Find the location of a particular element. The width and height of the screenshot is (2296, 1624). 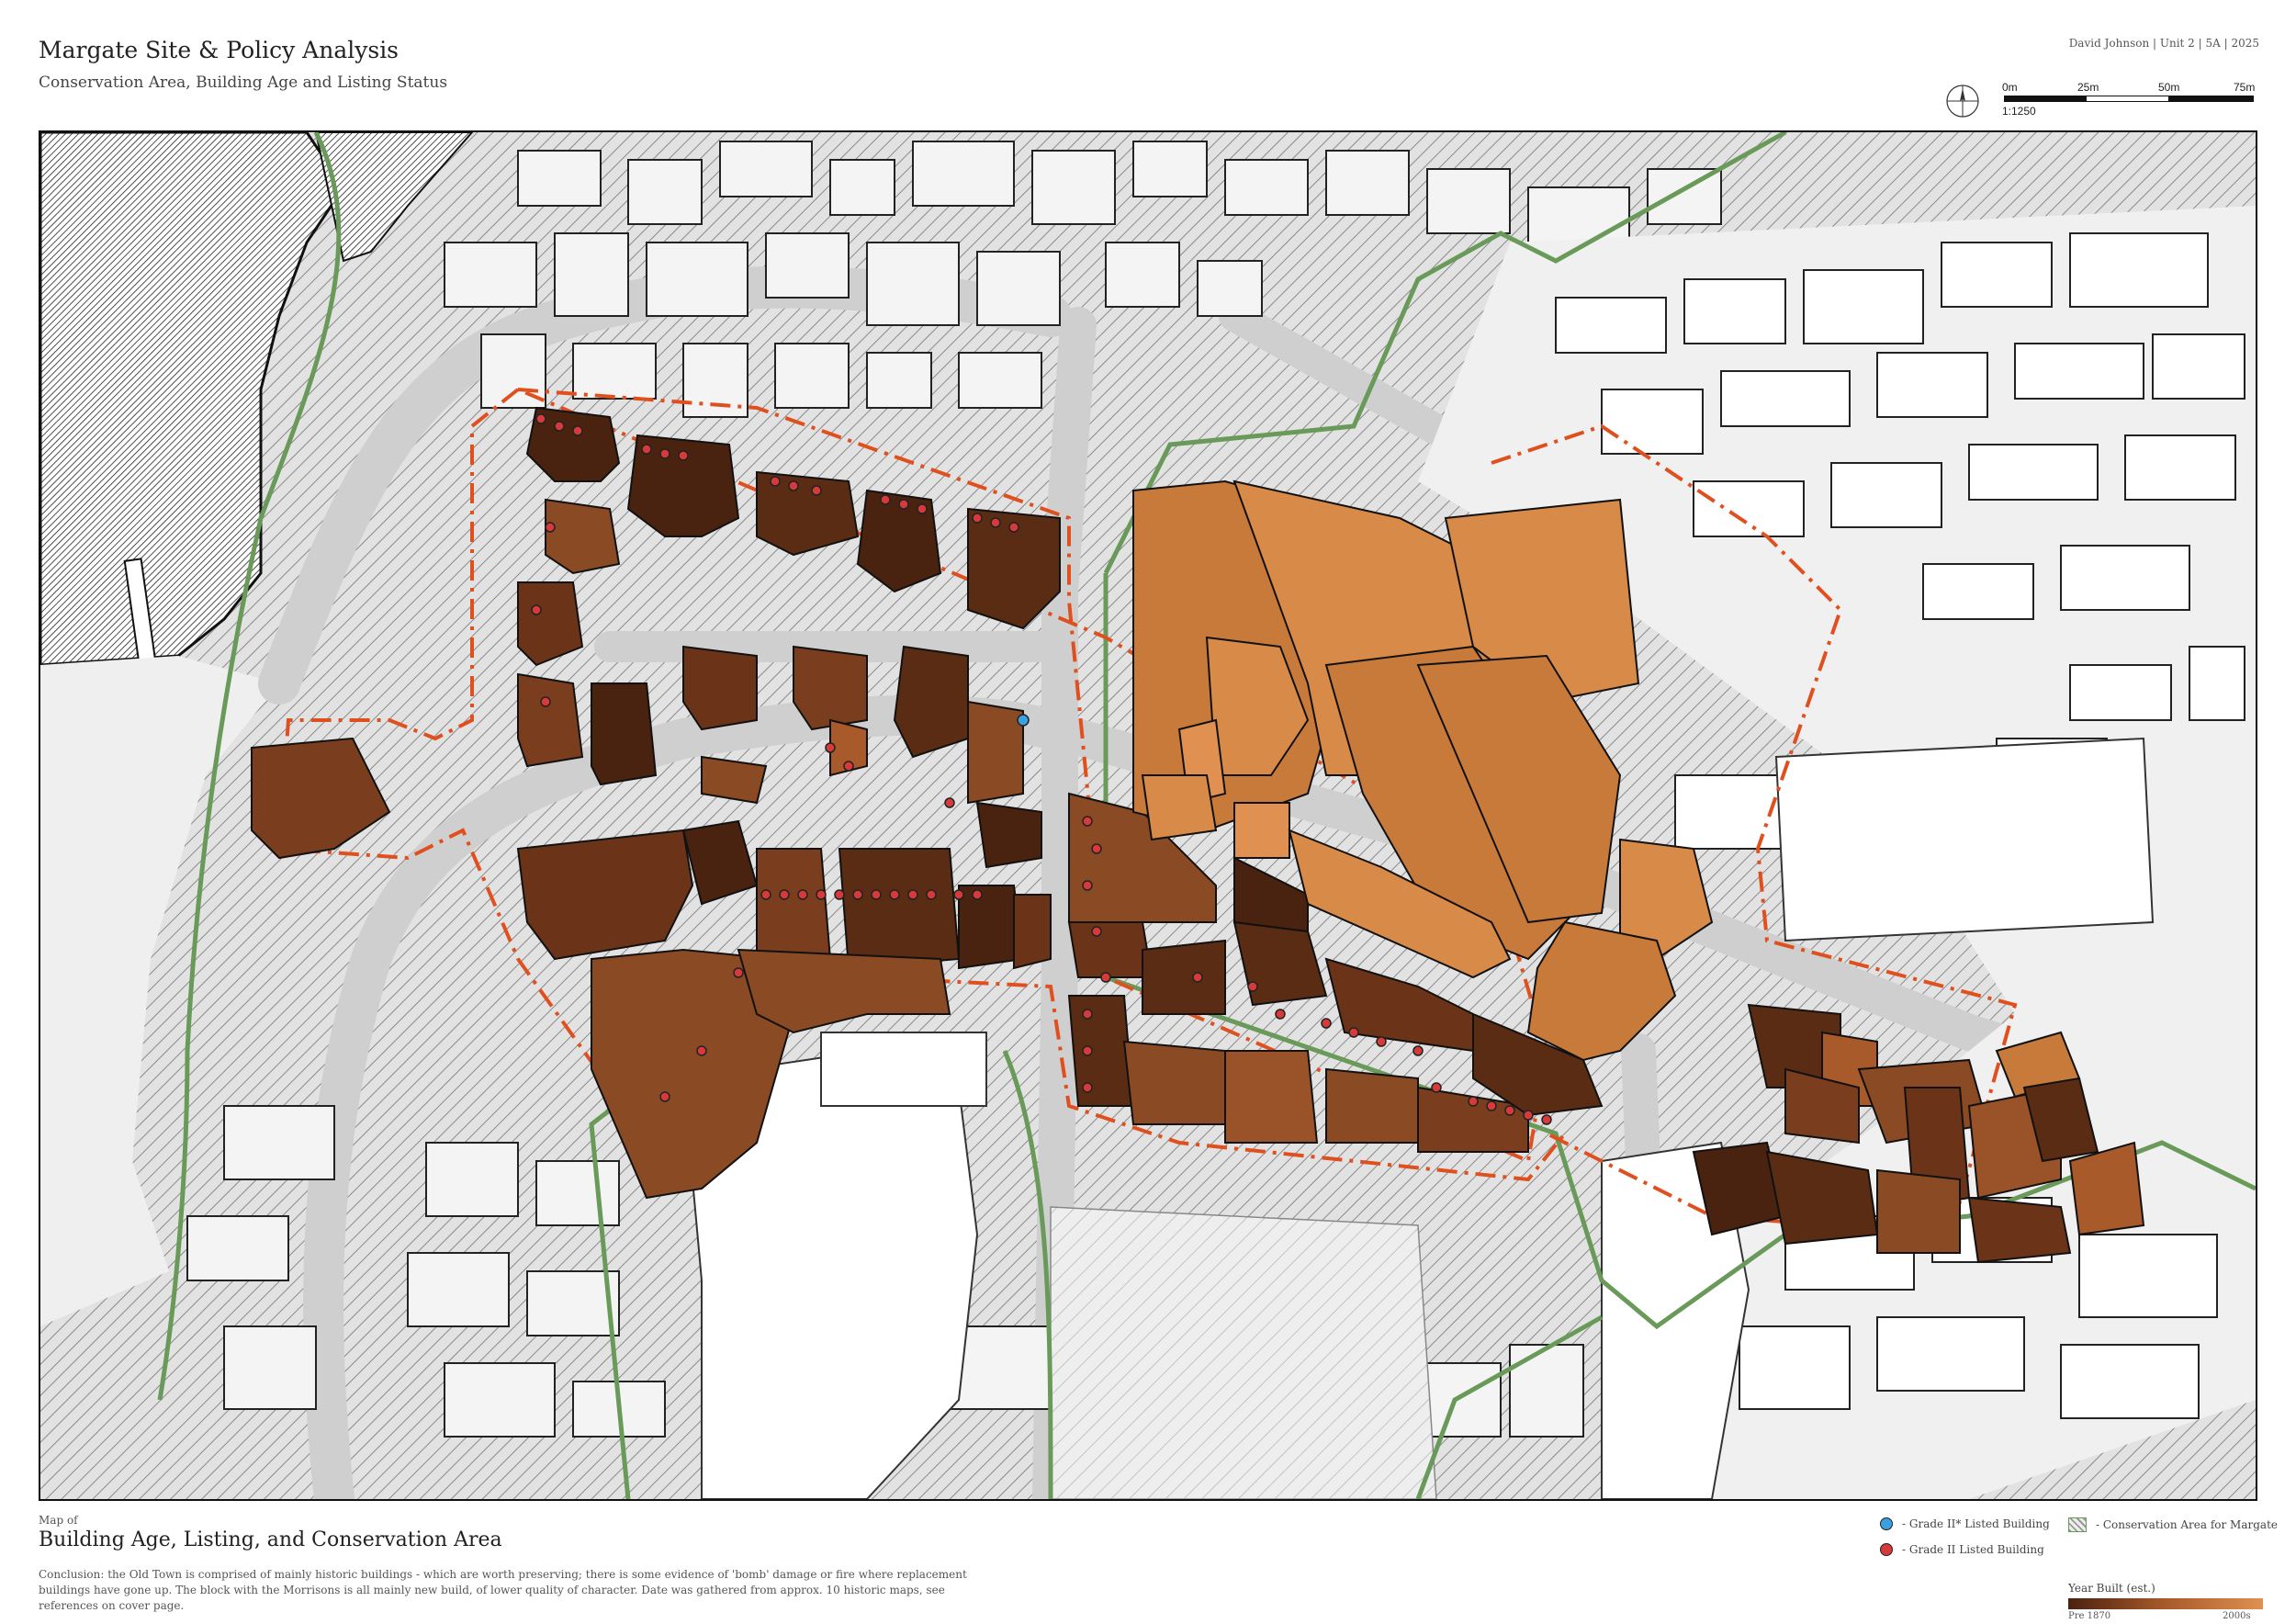

blue-dot-icon is located at coordinates (1886, 1523).